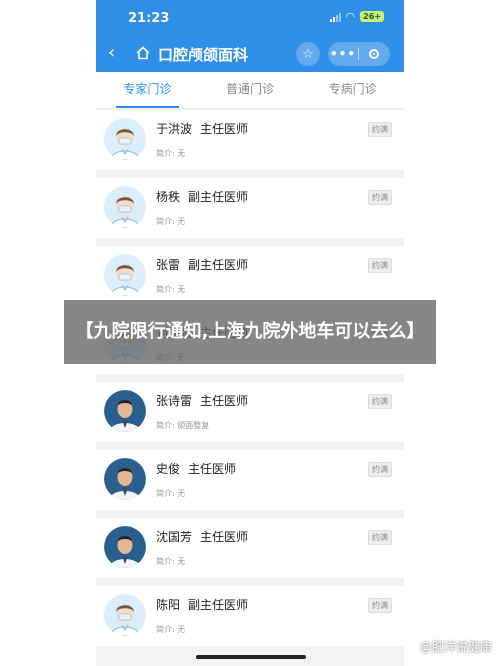 This screenshot has height=666, width=500. What do you see at coordinates (147, 90) in the screenshot?
I see `tab-expert-clinic: 专家门诊` at bounding box center [147, 90].